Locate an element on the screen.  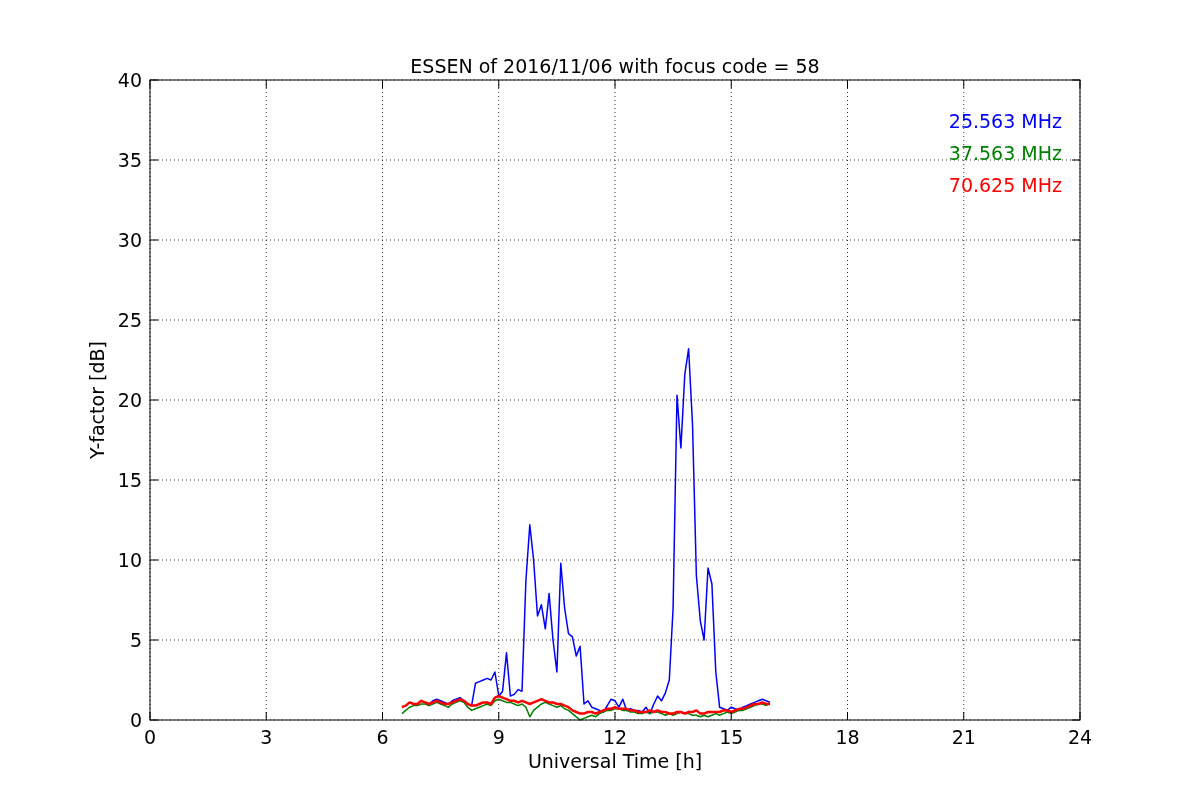
y-axis-label: Y-factor [dB] is located at coordinates (97, 400).